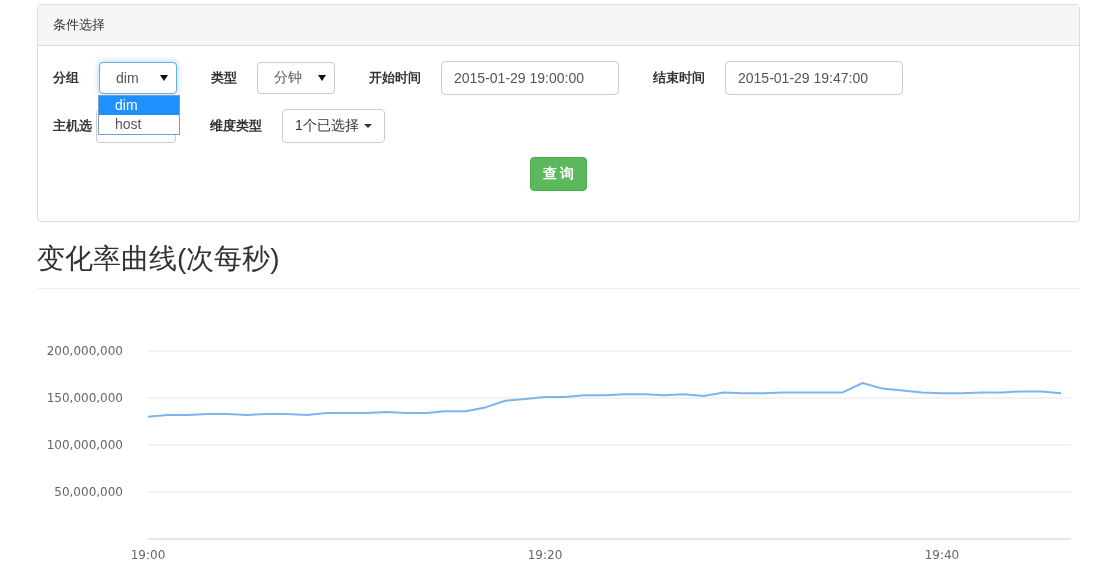 This screenshot has height=576, width=1119. I want to click on field-label: 维度类型, so click(236, 126).